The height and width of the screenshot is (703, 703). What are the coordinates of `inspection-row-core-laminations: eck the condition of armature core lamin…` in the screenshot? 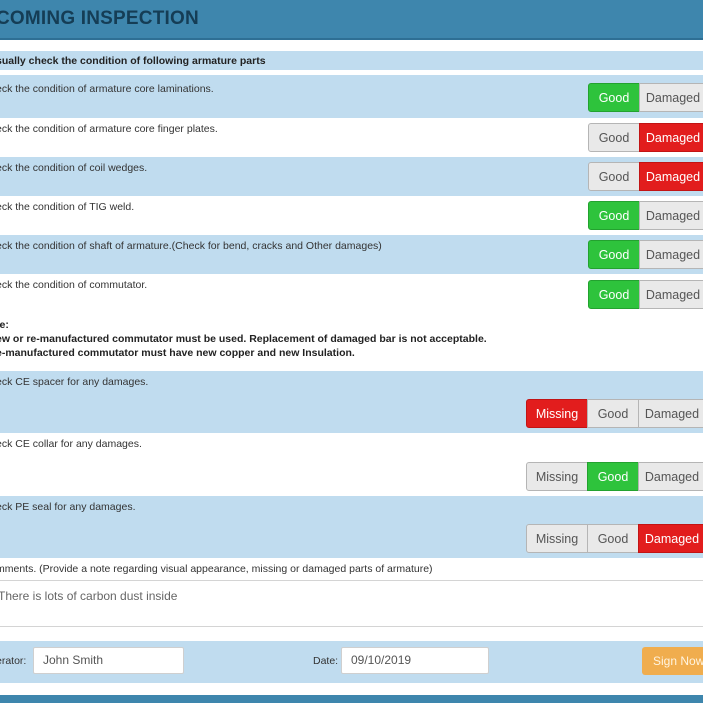 It's located at (351, 96).